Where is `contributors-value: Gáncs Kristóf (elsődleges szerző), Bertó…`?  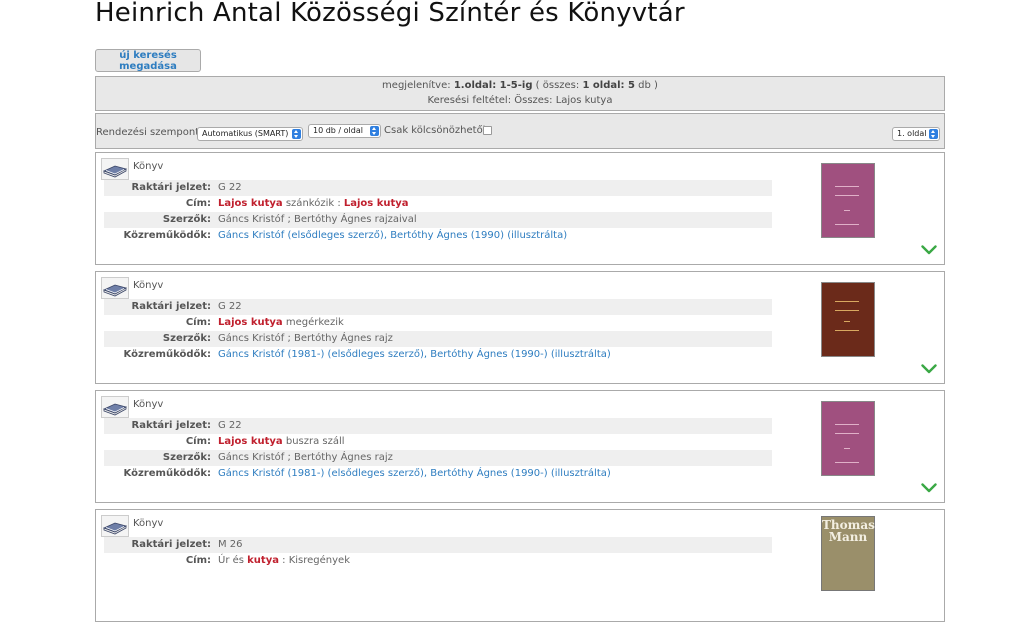 contributors-value: Gáncs Kristóf (elsődleges szerző), Bertó… is located at coordinates (389, 236).